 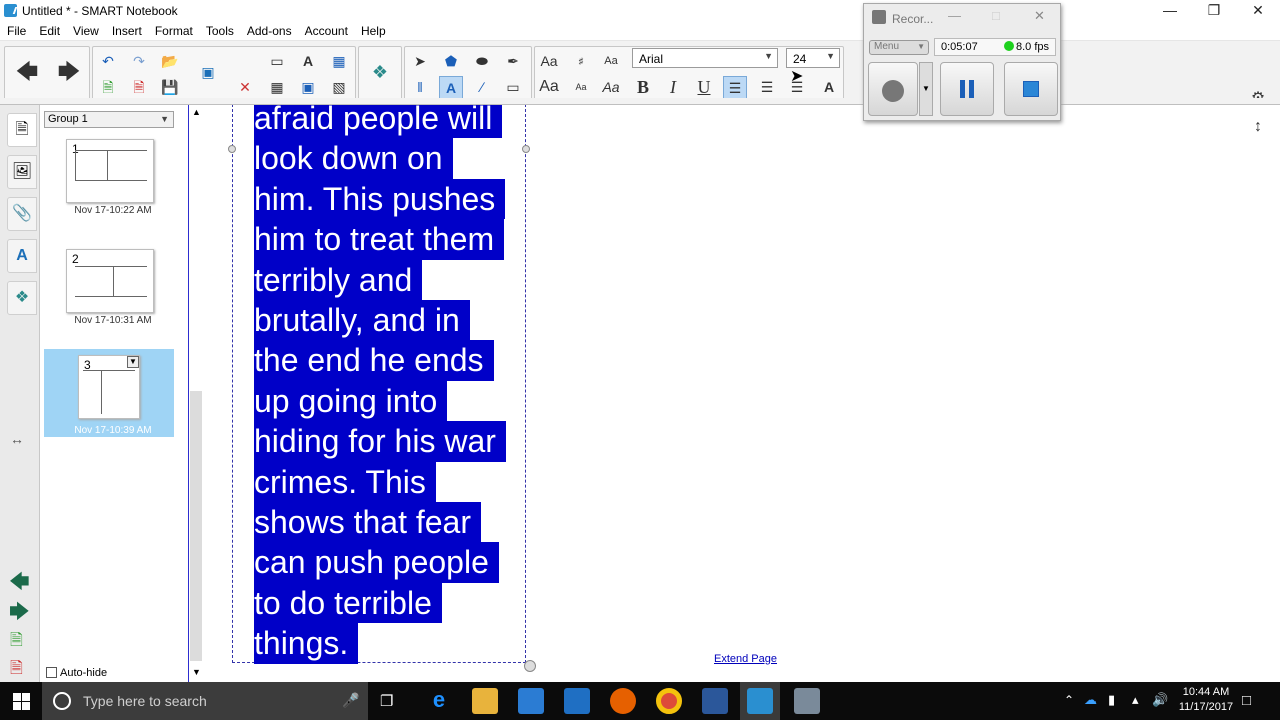 What do you see at coordinates (451, 62) in the screenshot?
I see `shapes-icon: ⬟` at bounding box center [451, 62].